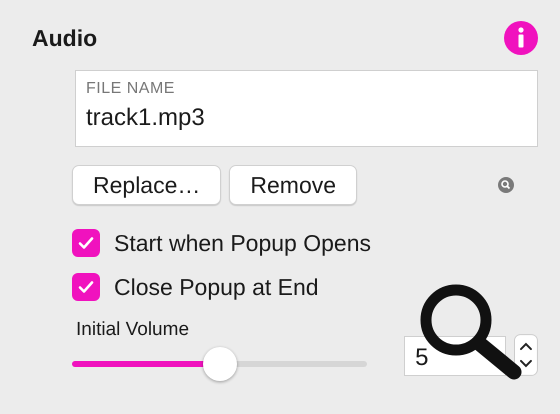 The height and width of the screenshot is (414, 560). What do you see at coordinates (526, 355) in the screenshot?
I see `stepper-icon` at bounding box center [526, 355].